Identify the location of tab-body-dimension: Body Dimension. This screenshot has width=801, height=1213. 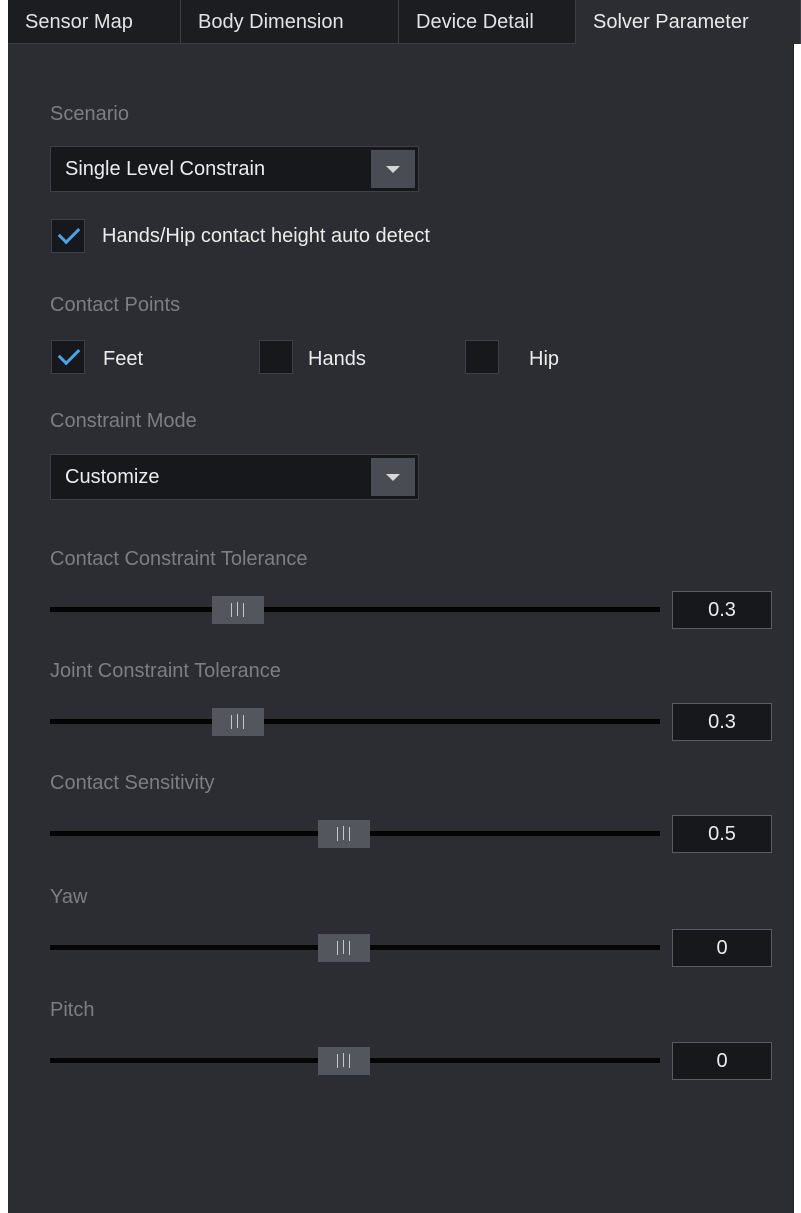
(290, 22).